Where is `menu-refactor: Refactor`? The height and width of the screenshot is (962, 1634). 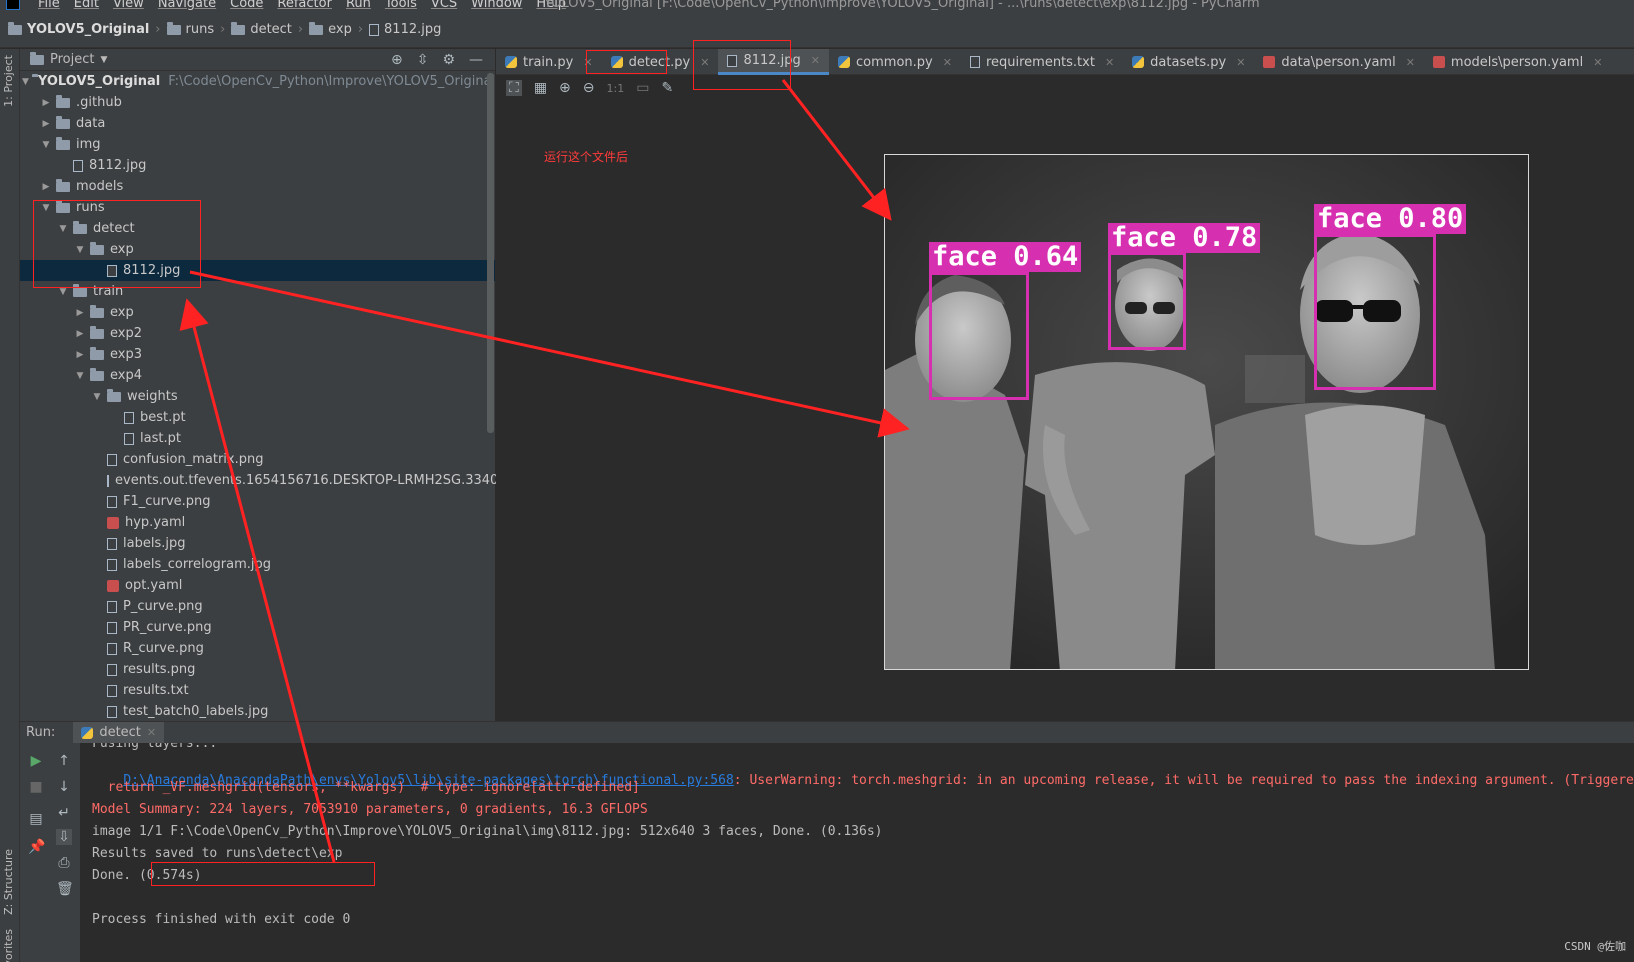 menu-refactor: Refactor is located at coordinates (304, 5).